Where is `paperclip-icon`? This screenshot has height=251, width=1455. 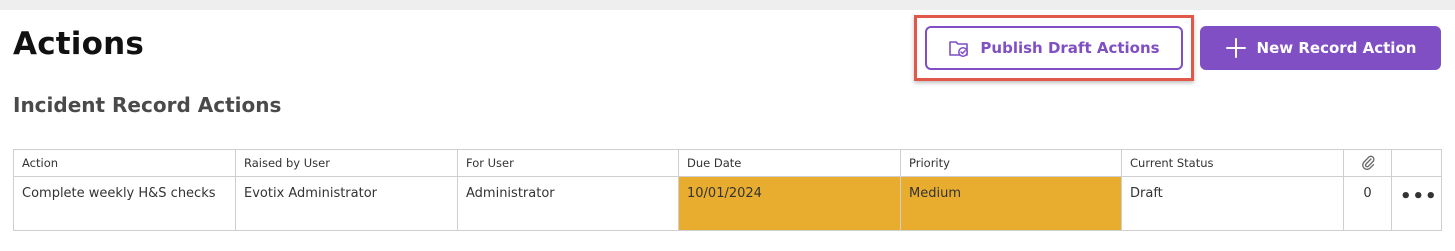 paperclip-icon is located at coordinates (1368, 162).